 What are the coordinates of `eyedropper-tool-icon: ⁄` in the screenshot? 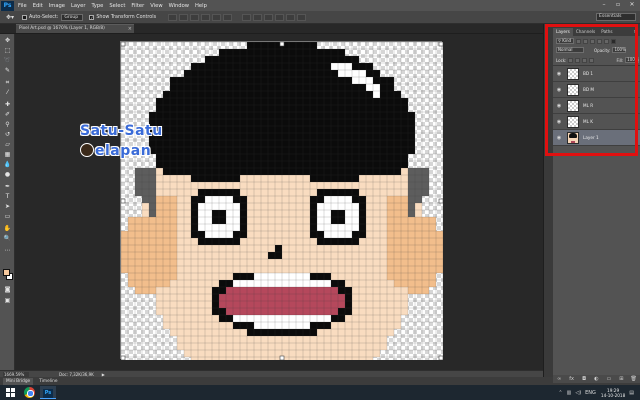 It's located at (7, 92).